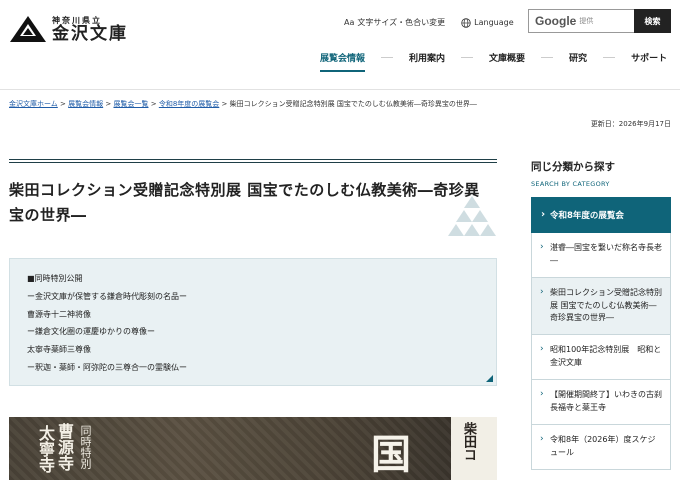 This screenshot has height=480, width=680. Describe the element at coordinates (55, 278) in the screenshot. I see `info-line: ■同時特別公開` at that location.